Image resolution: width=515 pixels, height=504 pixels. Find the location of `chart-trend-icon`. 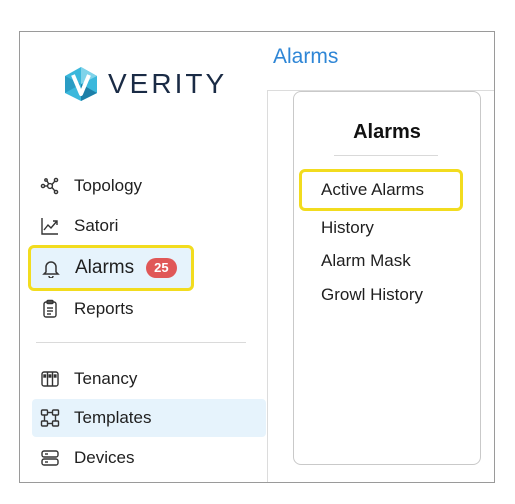

chart-trend-icon is located at coordinates (50, 226).